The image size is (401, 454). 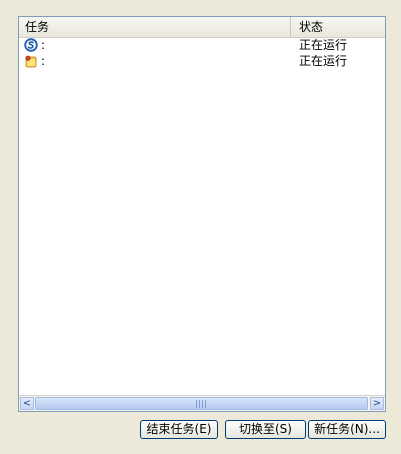 I want to click on horizontal-scrollbar: < >, so click(x=202, y=403).